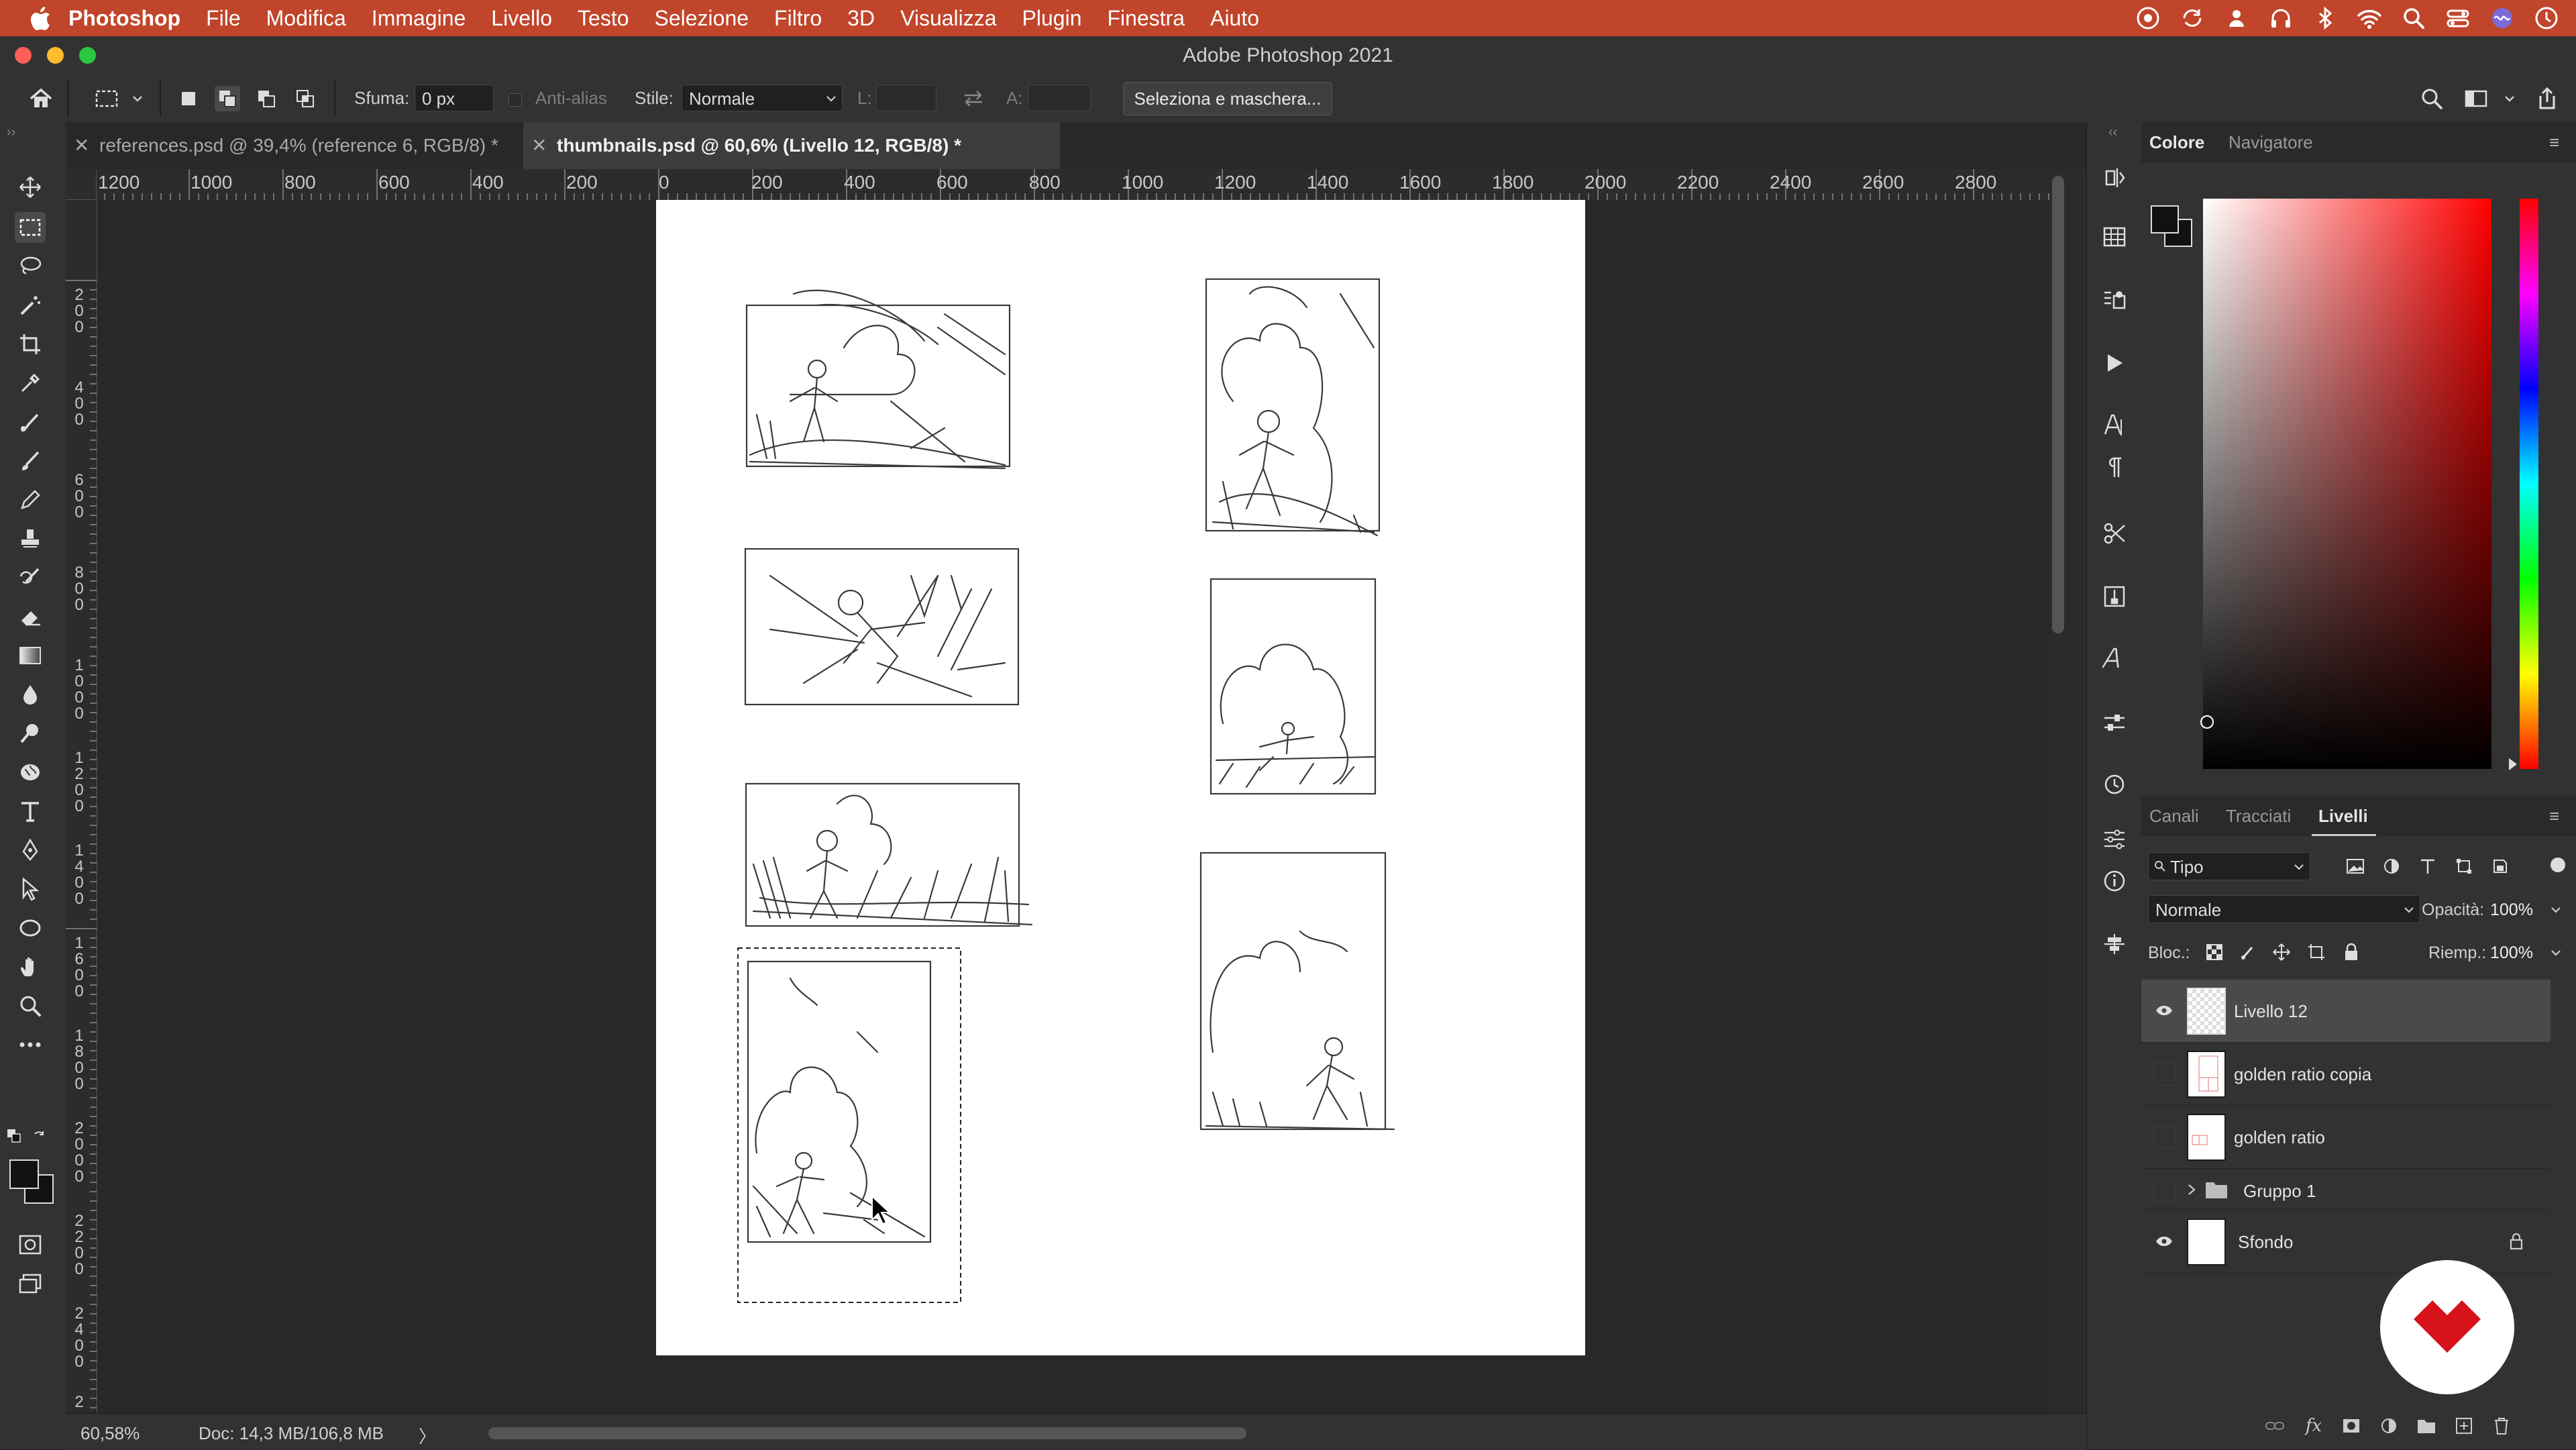  What do you see at coordinates (2556, 910) in the screenshot?
I see `opacity-chevron-icon` at bounding box center [2556, 910].